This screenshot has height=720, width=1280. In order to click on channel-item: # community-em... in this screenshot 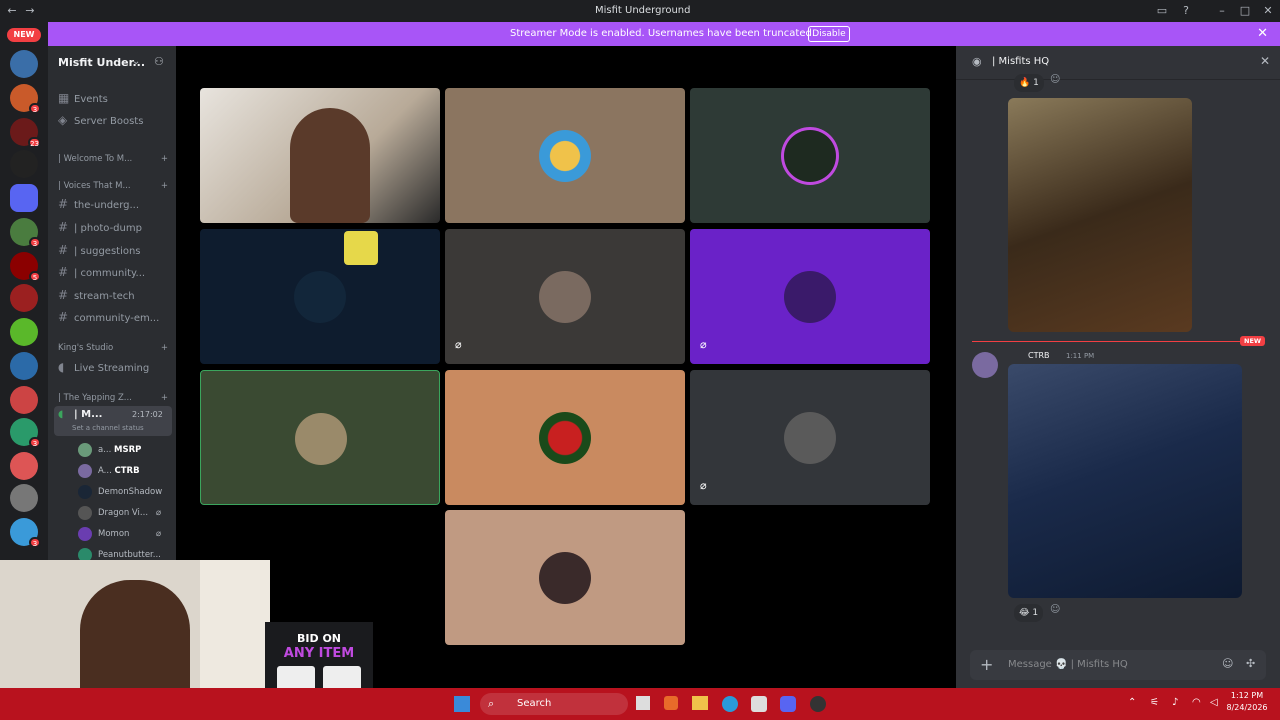, I will do `click(115, 317)`.